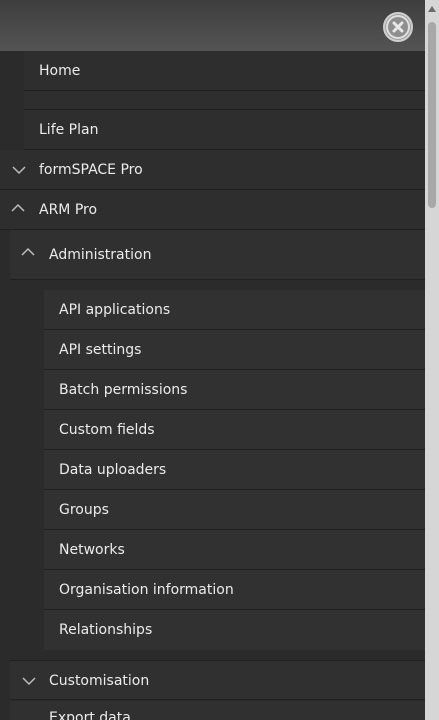 The height and width of the screenshot is (720, 439). What do you see at coordinates (84, 510) in the screenshot?
I see `menu-item-label: Groups` at bounding box center [84, 510].